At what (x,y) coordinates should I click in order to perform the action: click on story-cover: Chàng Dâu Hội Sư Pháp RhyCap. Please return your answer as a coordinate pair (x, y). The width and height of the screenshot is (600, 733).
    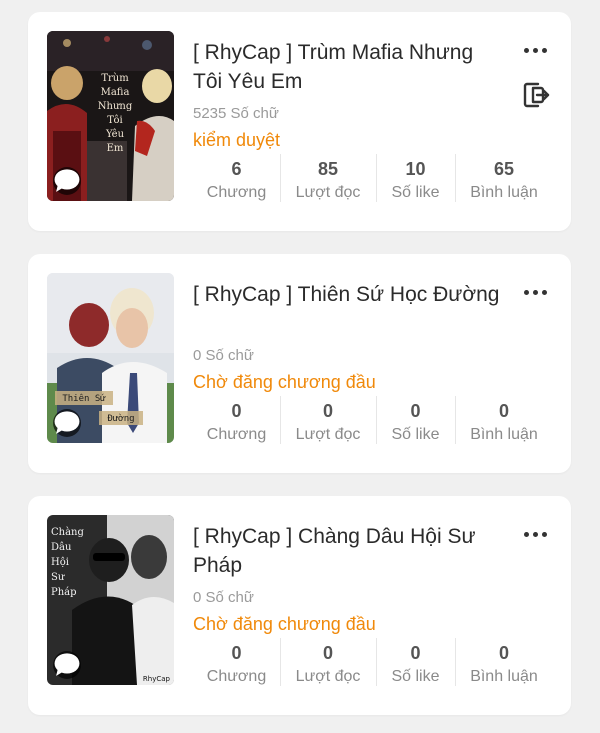
    Looking at the image, I should click on (110, 600).